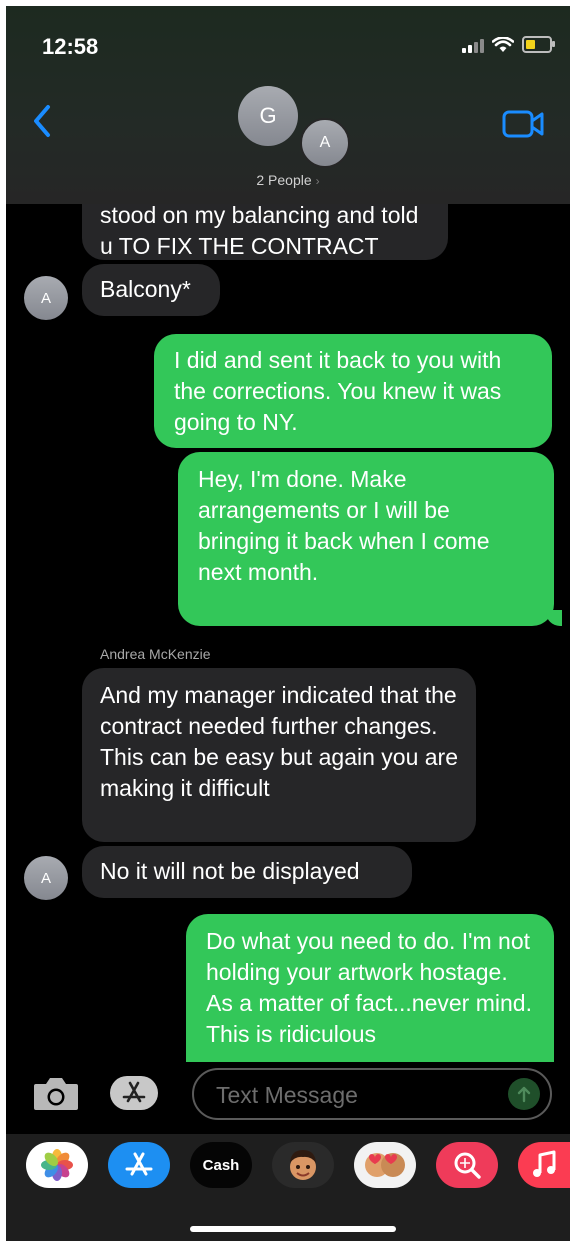  I want to click on status-icons, so click(508, 44).